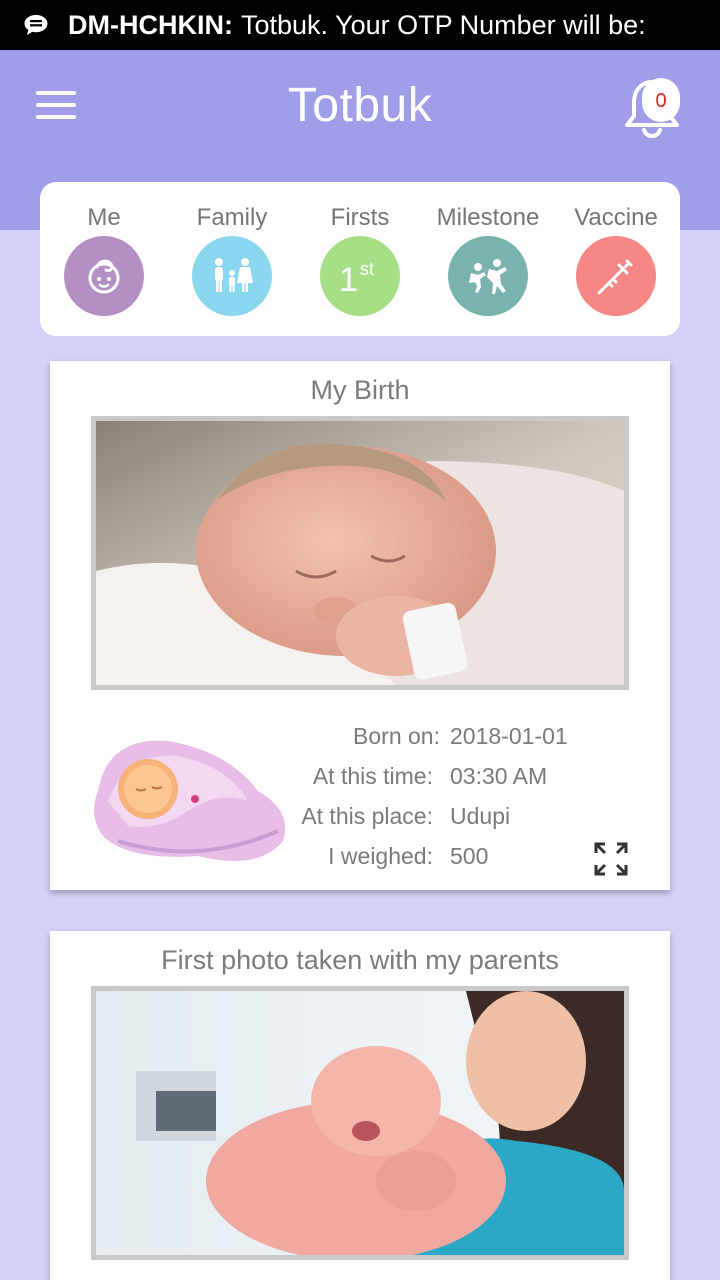 Image resolution: width=720 pixels, height=1280 pixels. I want to click on sms-message: Totbuk. Your OTP Number will be:, so click(443, 24).